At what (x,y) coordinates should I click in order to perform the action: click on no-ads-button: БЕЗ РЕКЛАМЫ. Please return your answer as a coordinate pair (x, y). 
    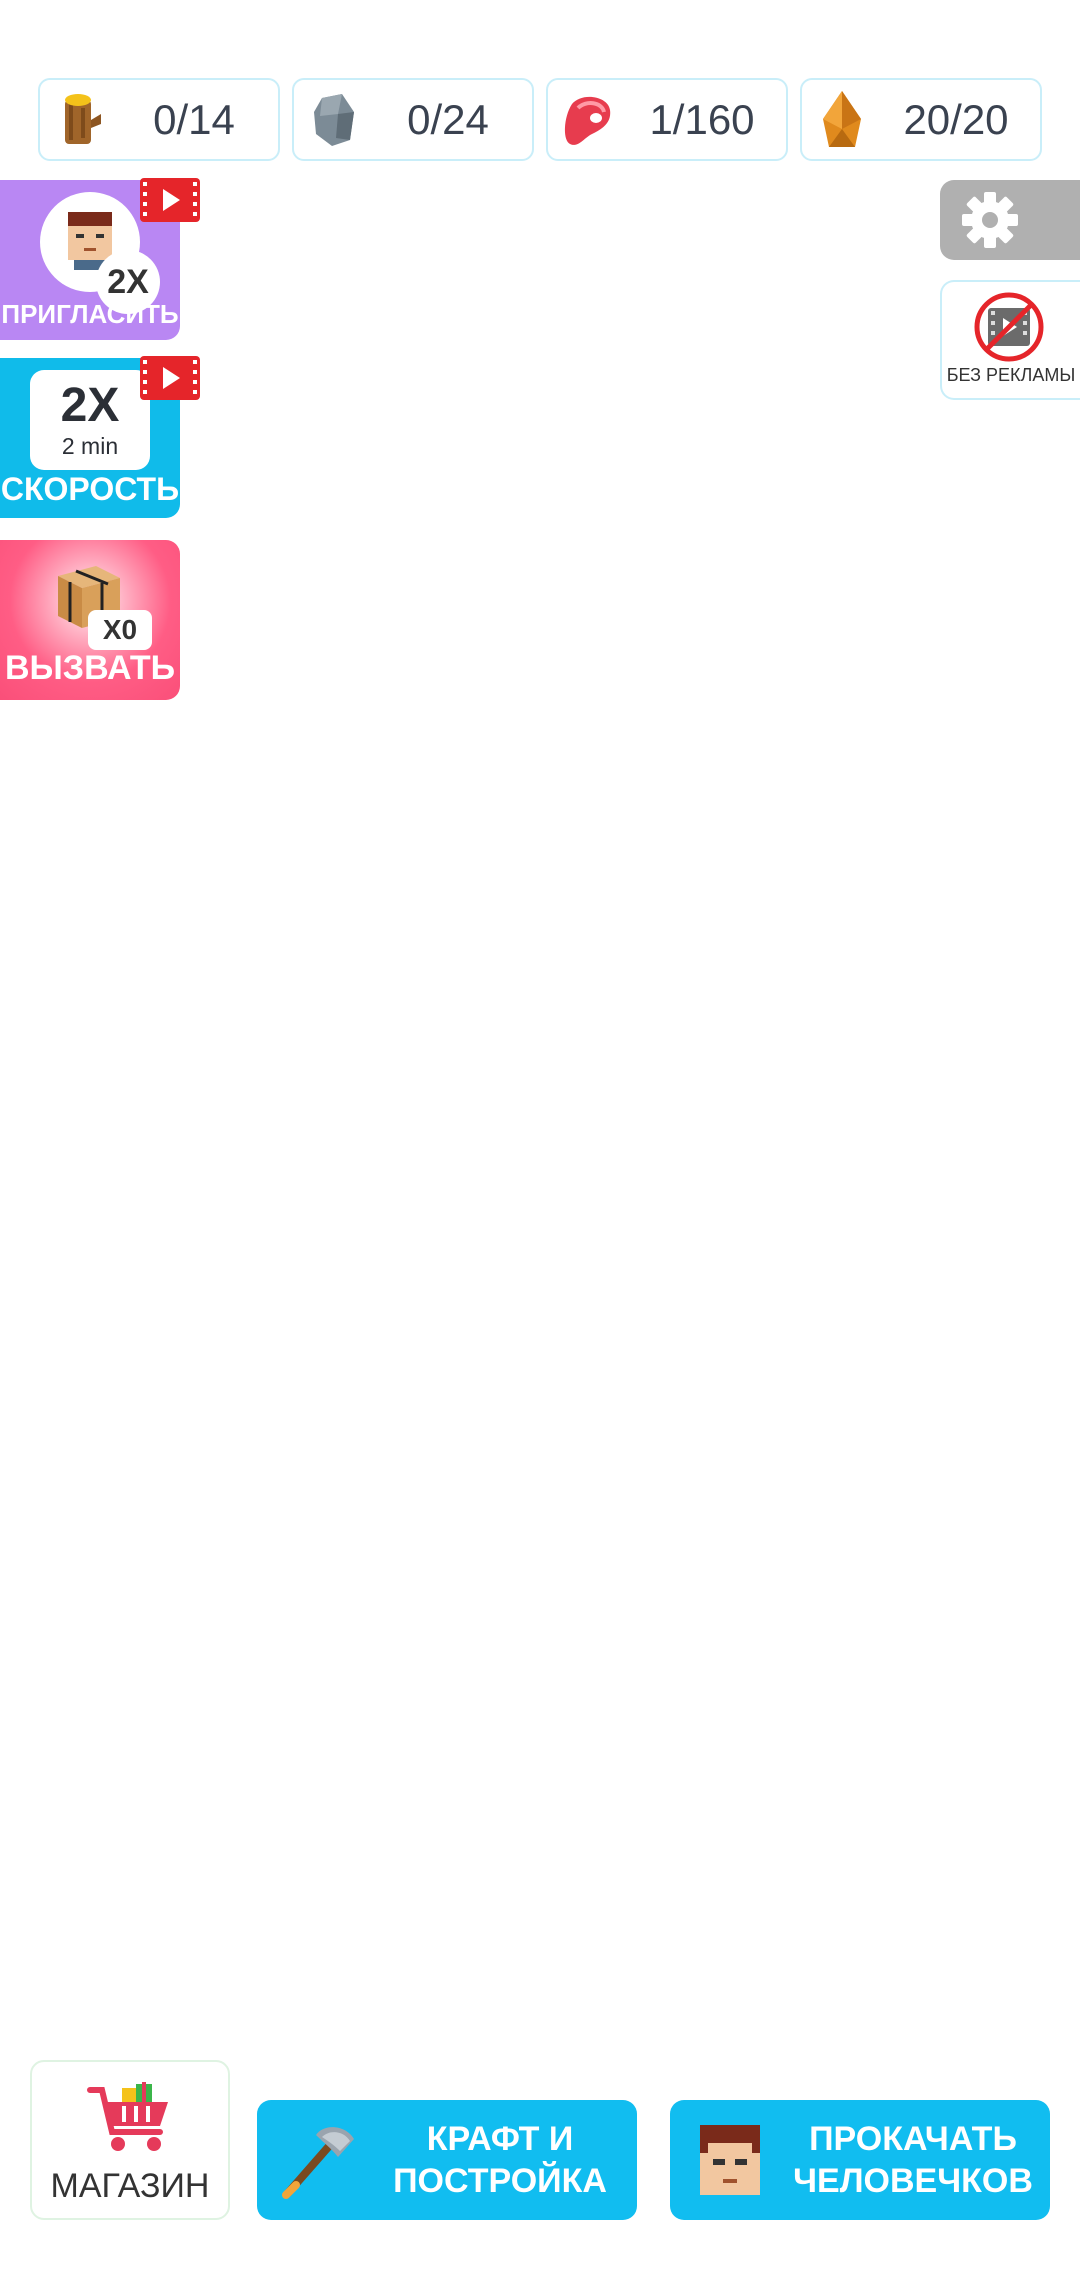
    Looking at the image, I should click on (1010, 340).